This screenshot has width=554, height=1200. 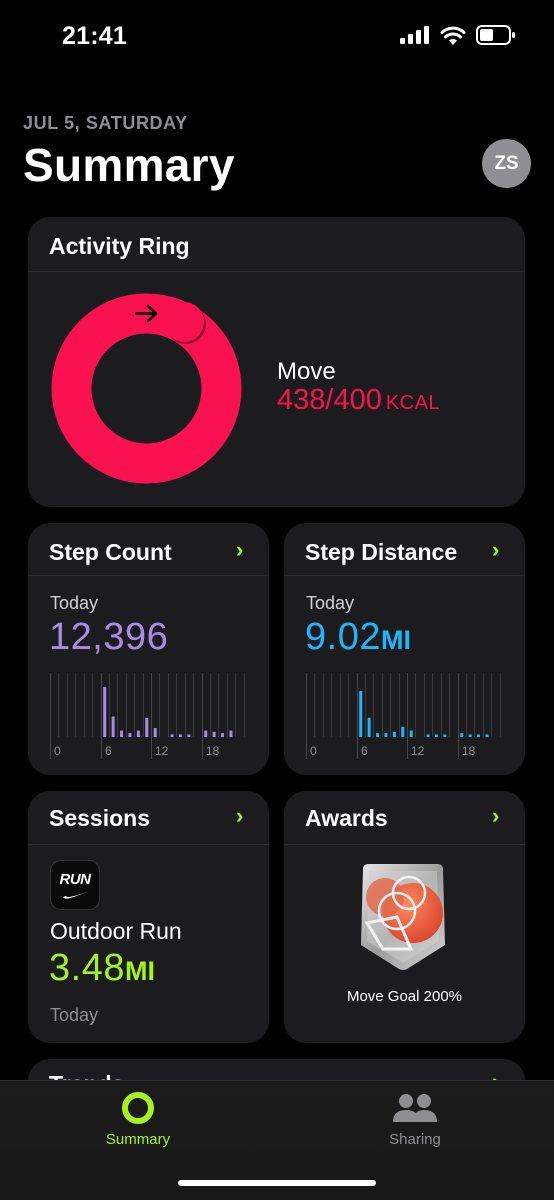 I want to click on session-distance: 3.48MI, so click(x=102, y=968).